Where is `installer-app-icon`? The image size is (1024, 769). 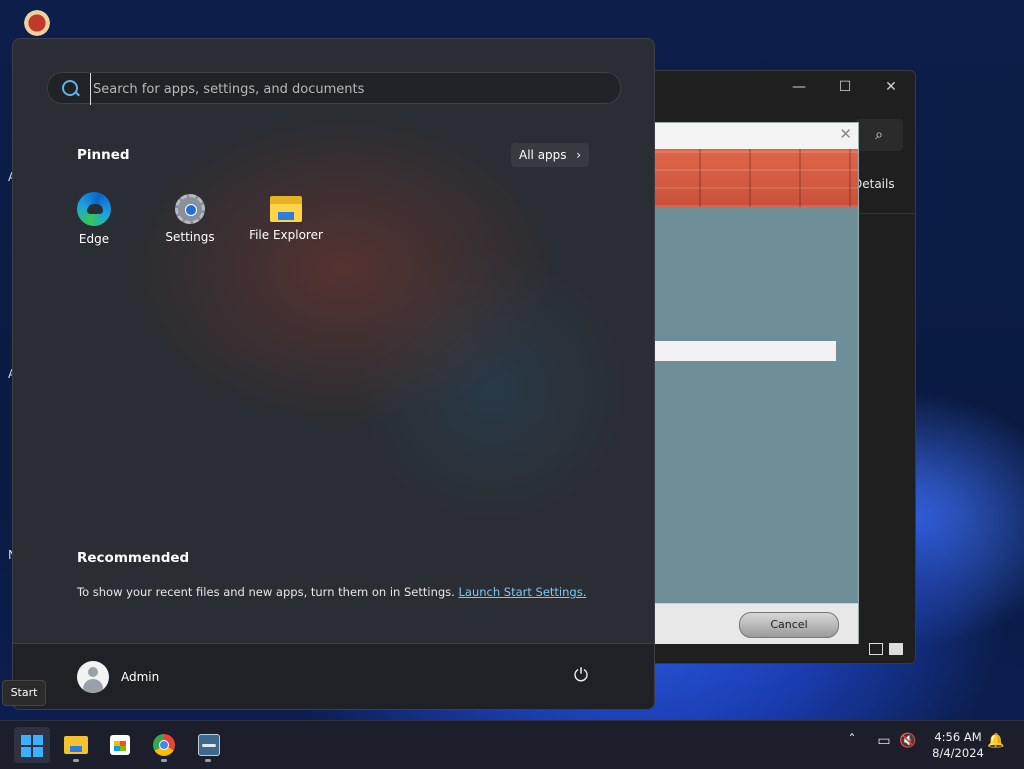
installer-app-icon is located at coordinates (209, 745).